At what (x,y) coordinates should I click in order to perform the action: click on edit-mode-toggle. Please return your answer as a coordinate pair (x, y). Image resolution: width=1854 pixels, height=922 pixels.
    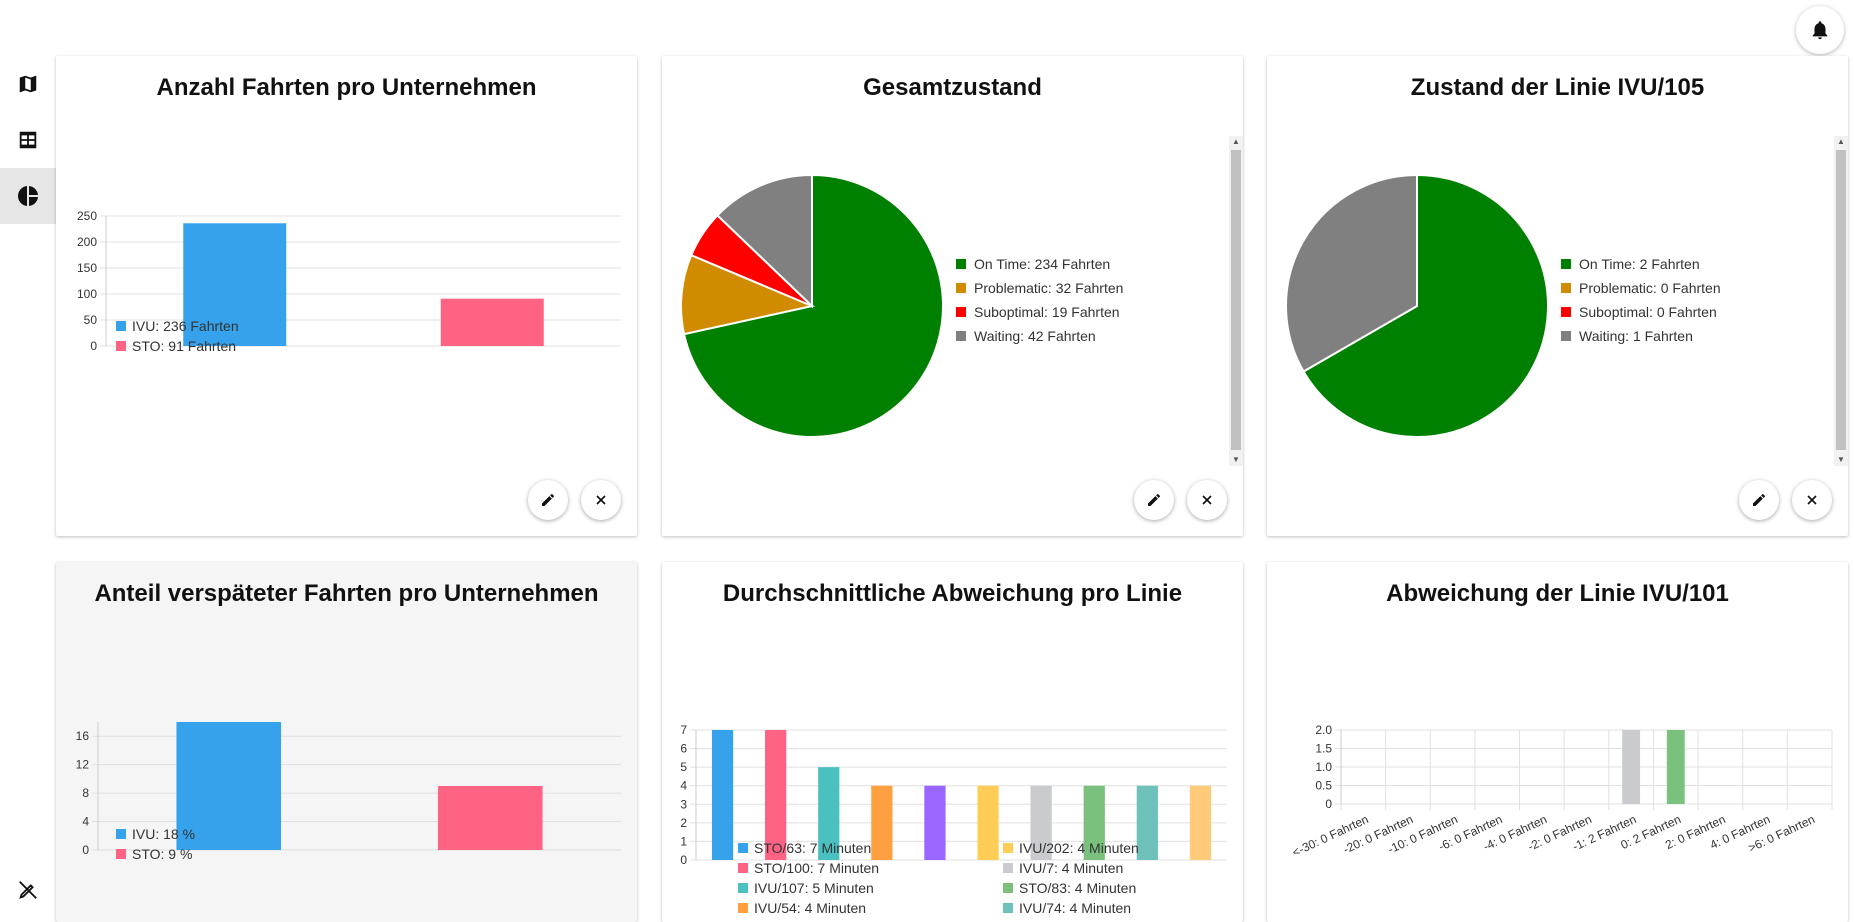
    Looking at the image, I should click on (28, 890).